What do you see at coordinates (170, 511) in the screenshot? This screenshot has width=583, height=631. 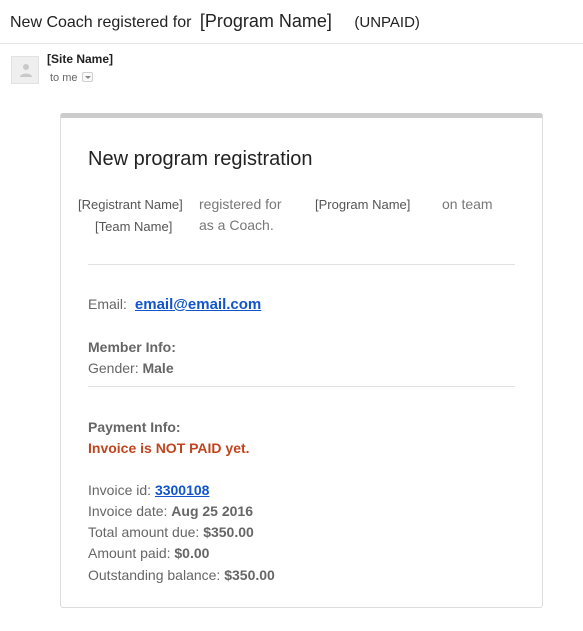 I see `invoice-date-row: Invoice date: Aug 25 2016` at bounding box center [170, 511].